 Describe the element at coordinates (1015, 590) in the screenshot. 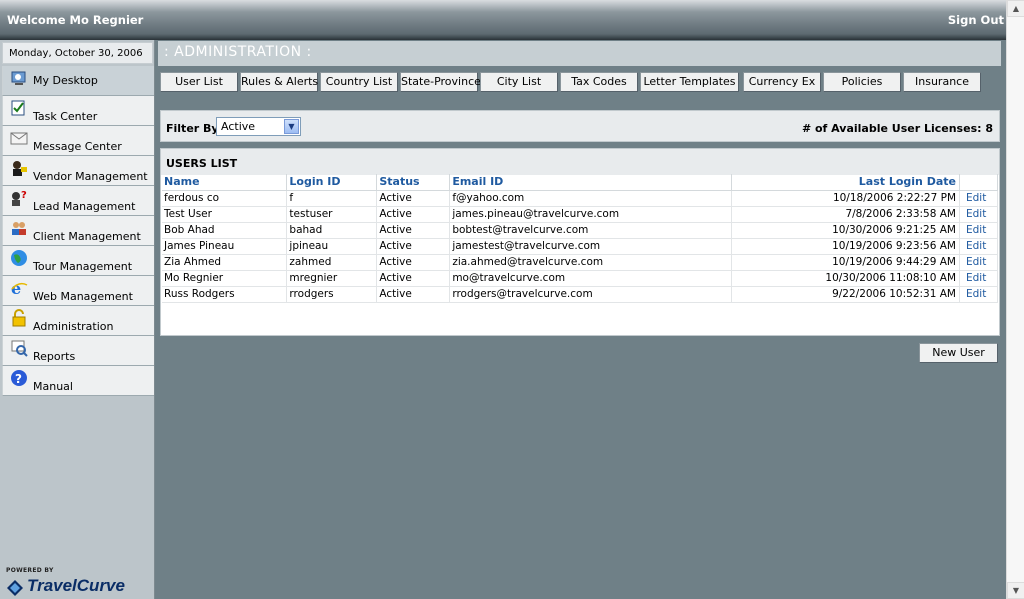

I see `scroll-down-icon: ▼` at that location.